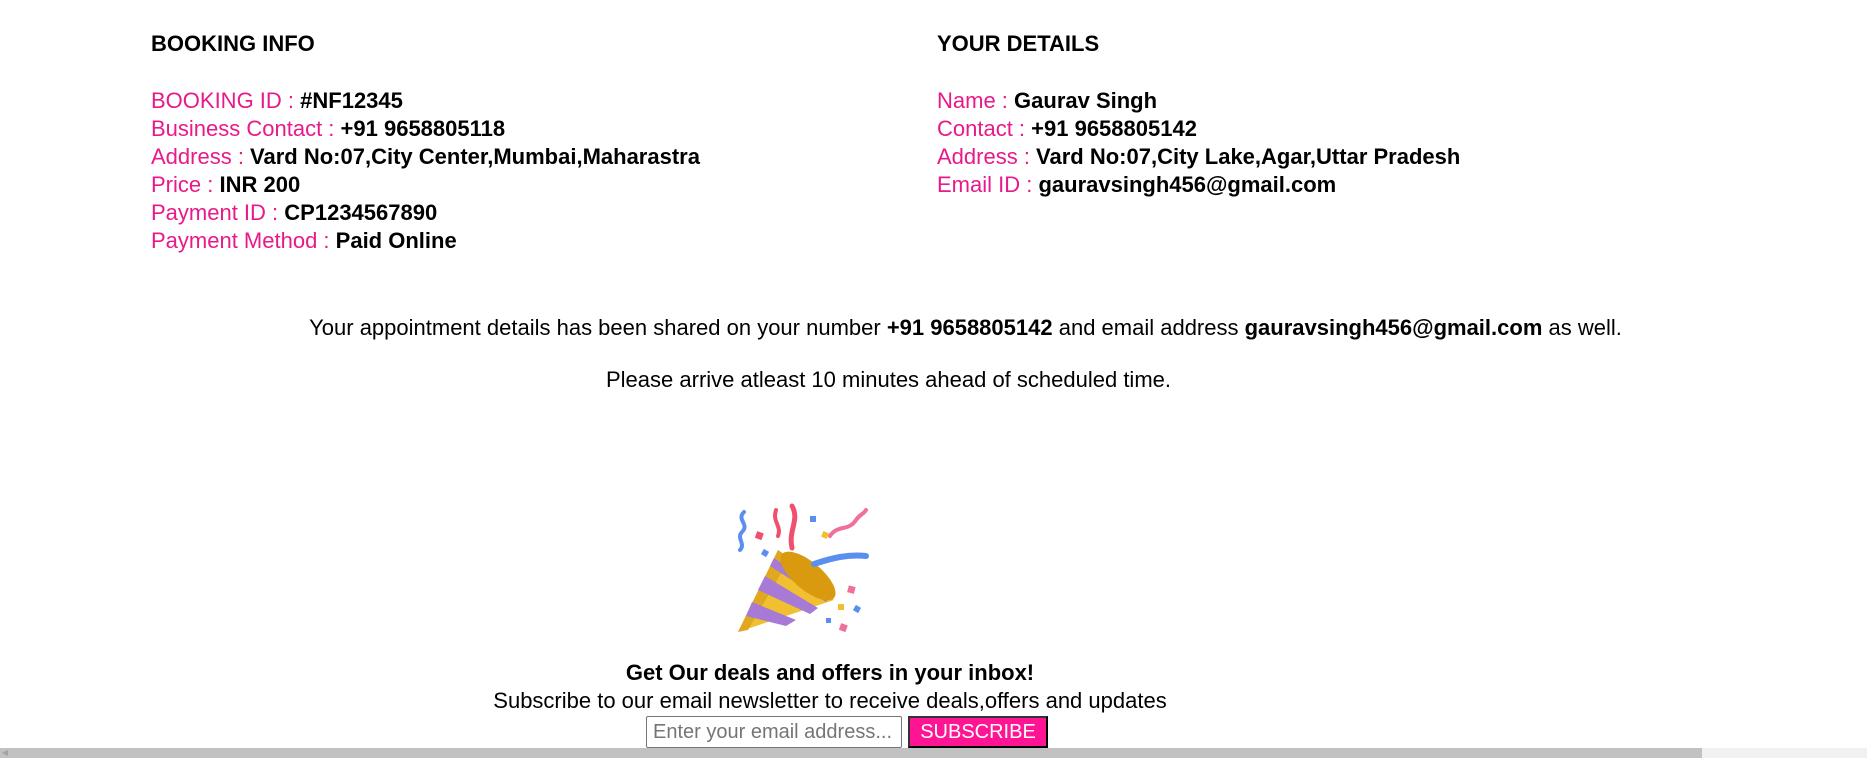 The width and height of the screenshot is (1867, 758). Describe the element at coordinates (425, 185) in the screenshot. I see `price-row: Price : INR 200` at that location.